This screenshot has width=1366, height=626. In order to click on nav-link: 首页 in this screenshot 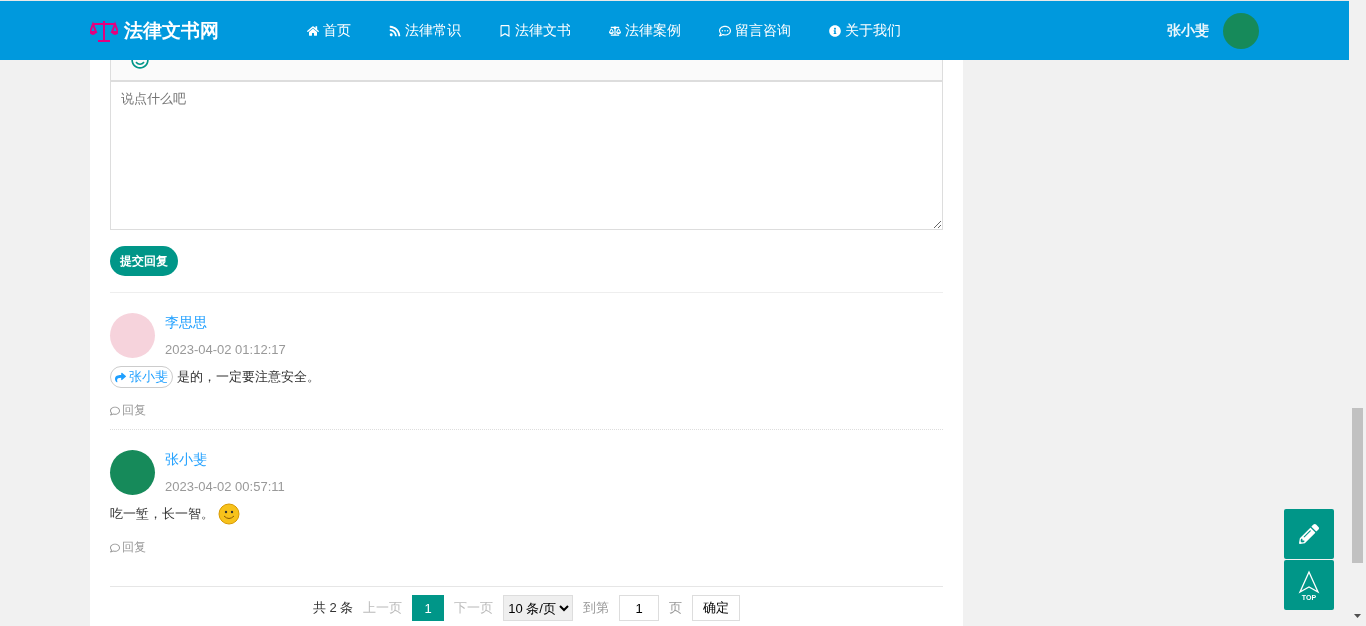, I will do `click(329, 30)`.